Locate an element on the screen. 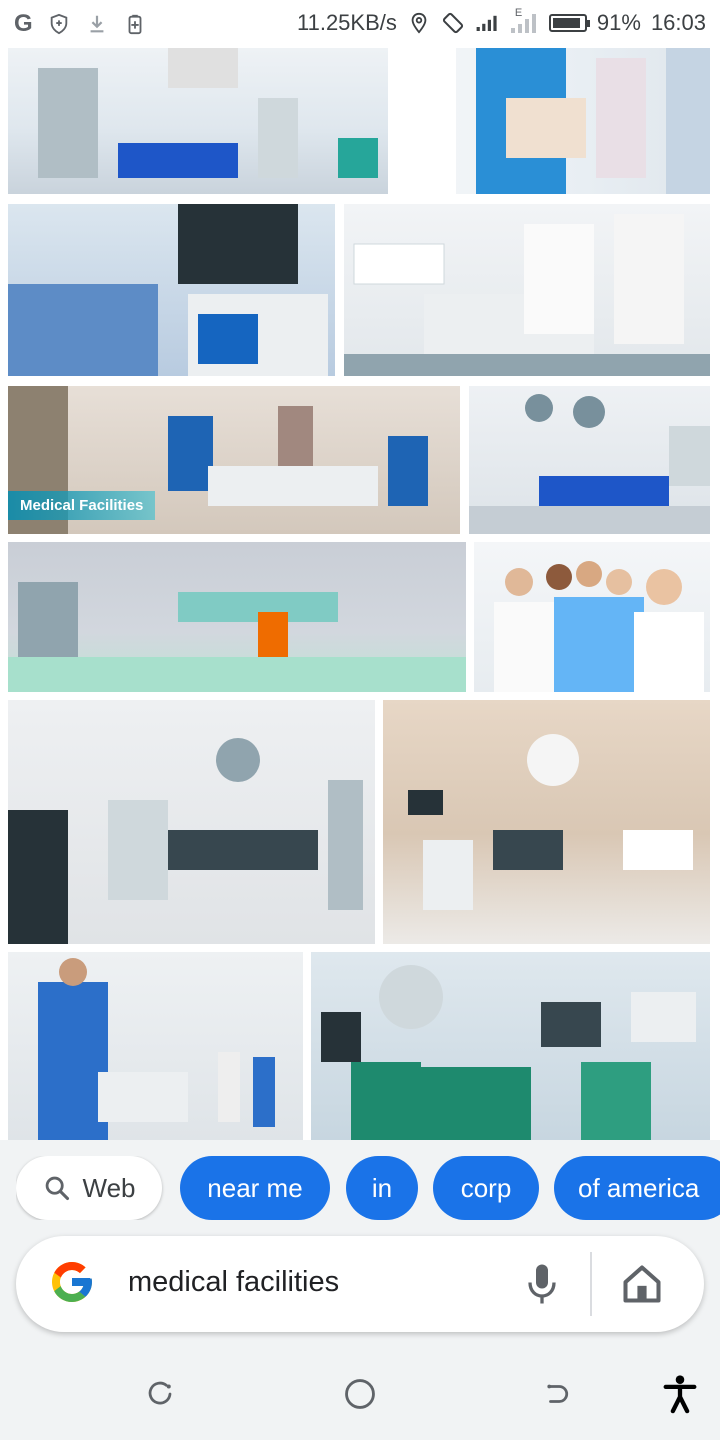 This screenshot has width=720, height=1440. status-bar: G 11.25KB/s E 91% 16:03 is located at coordinates (360, 24).